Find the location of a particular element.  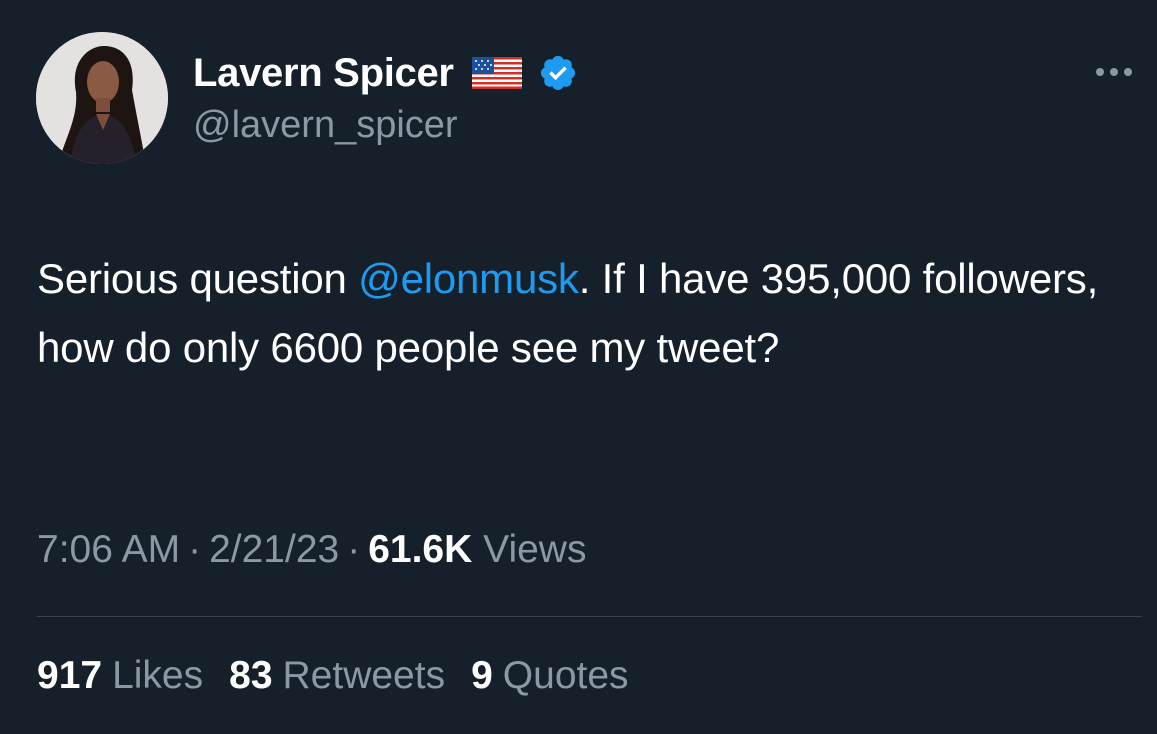

likes-count: 917 is located at coordinates (70, 675).